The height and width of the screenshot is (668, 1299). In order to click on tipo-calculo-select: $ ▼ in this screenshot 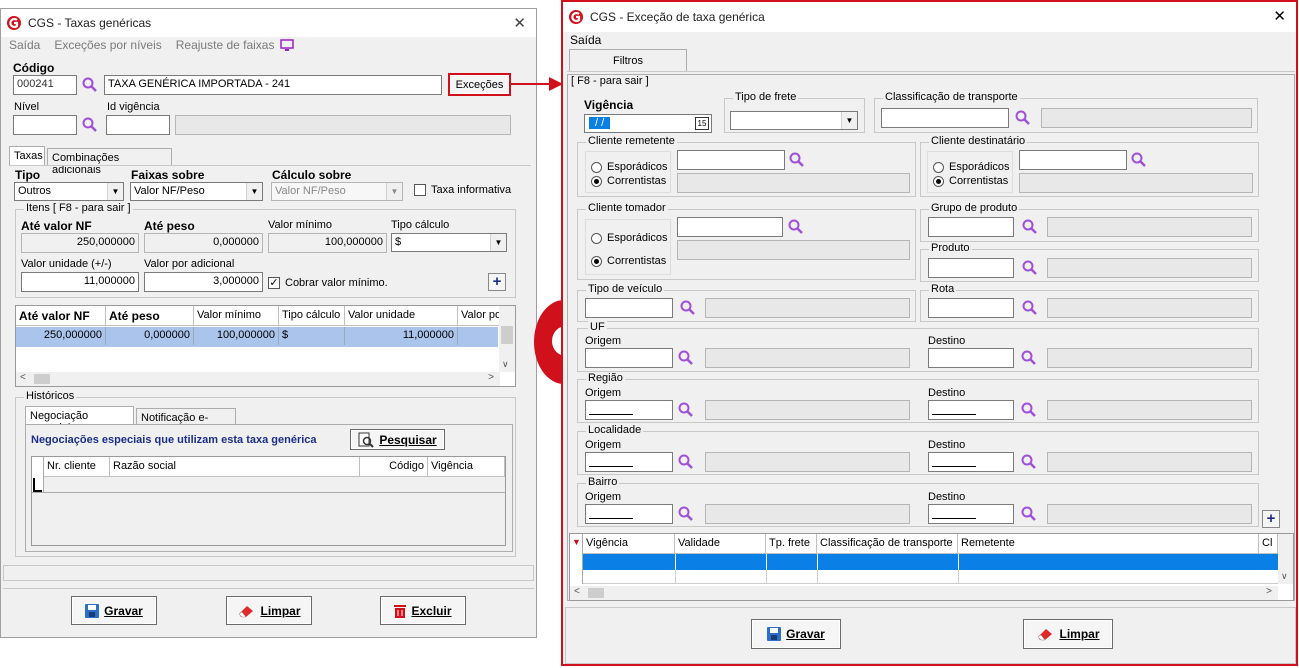, I will do `click(449, 242)`.